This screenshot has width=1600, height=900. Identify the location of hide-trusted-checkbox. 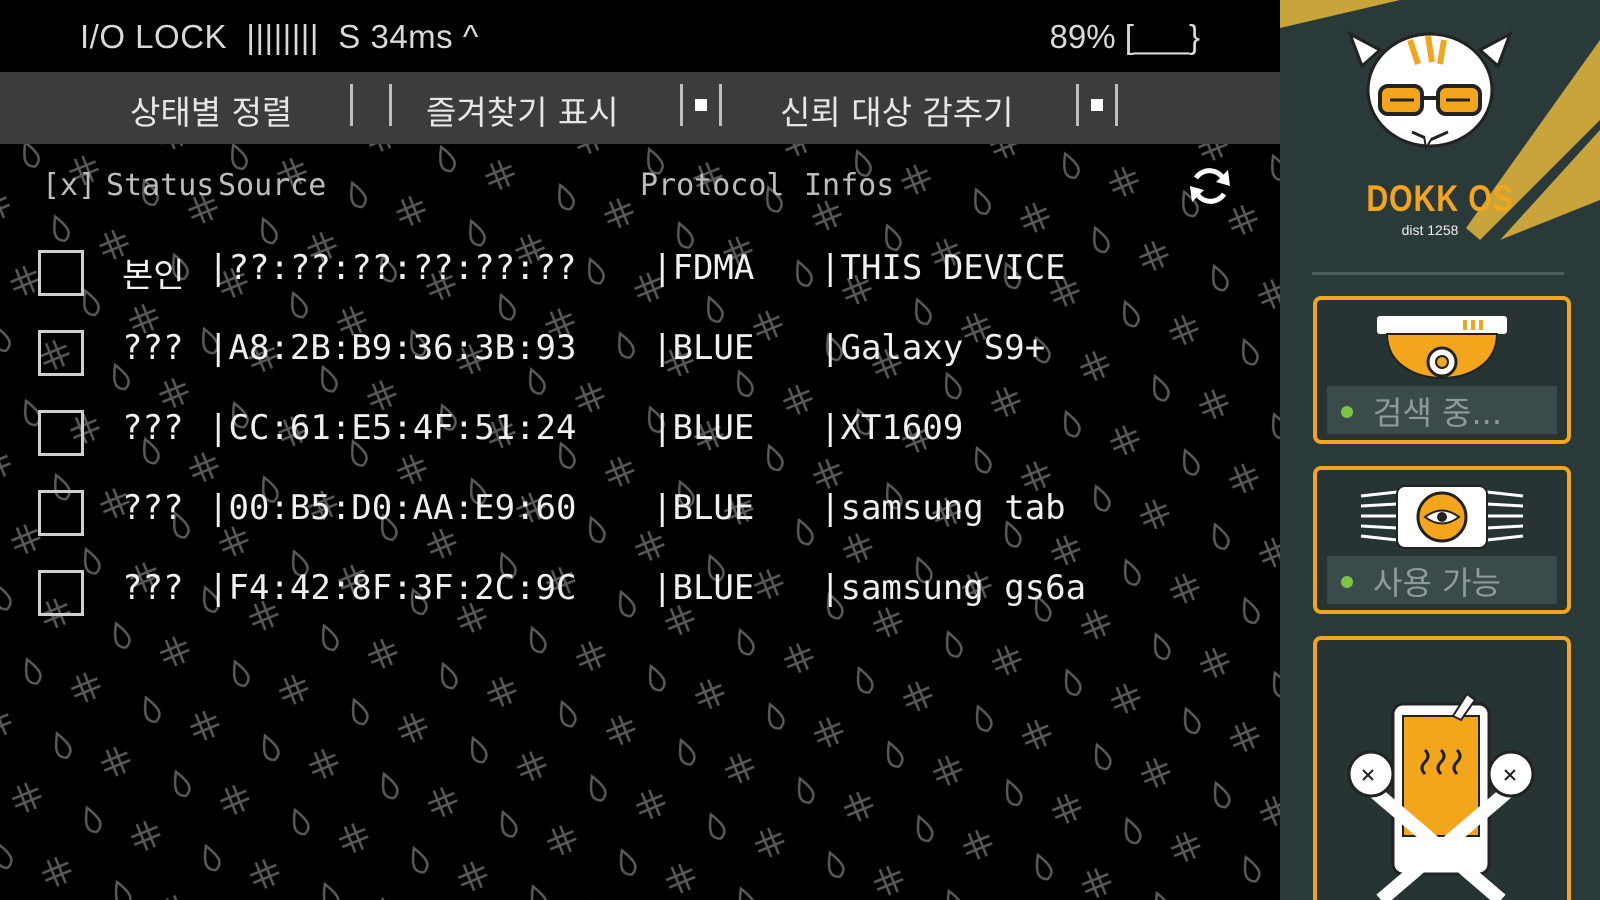
(1097, 105).